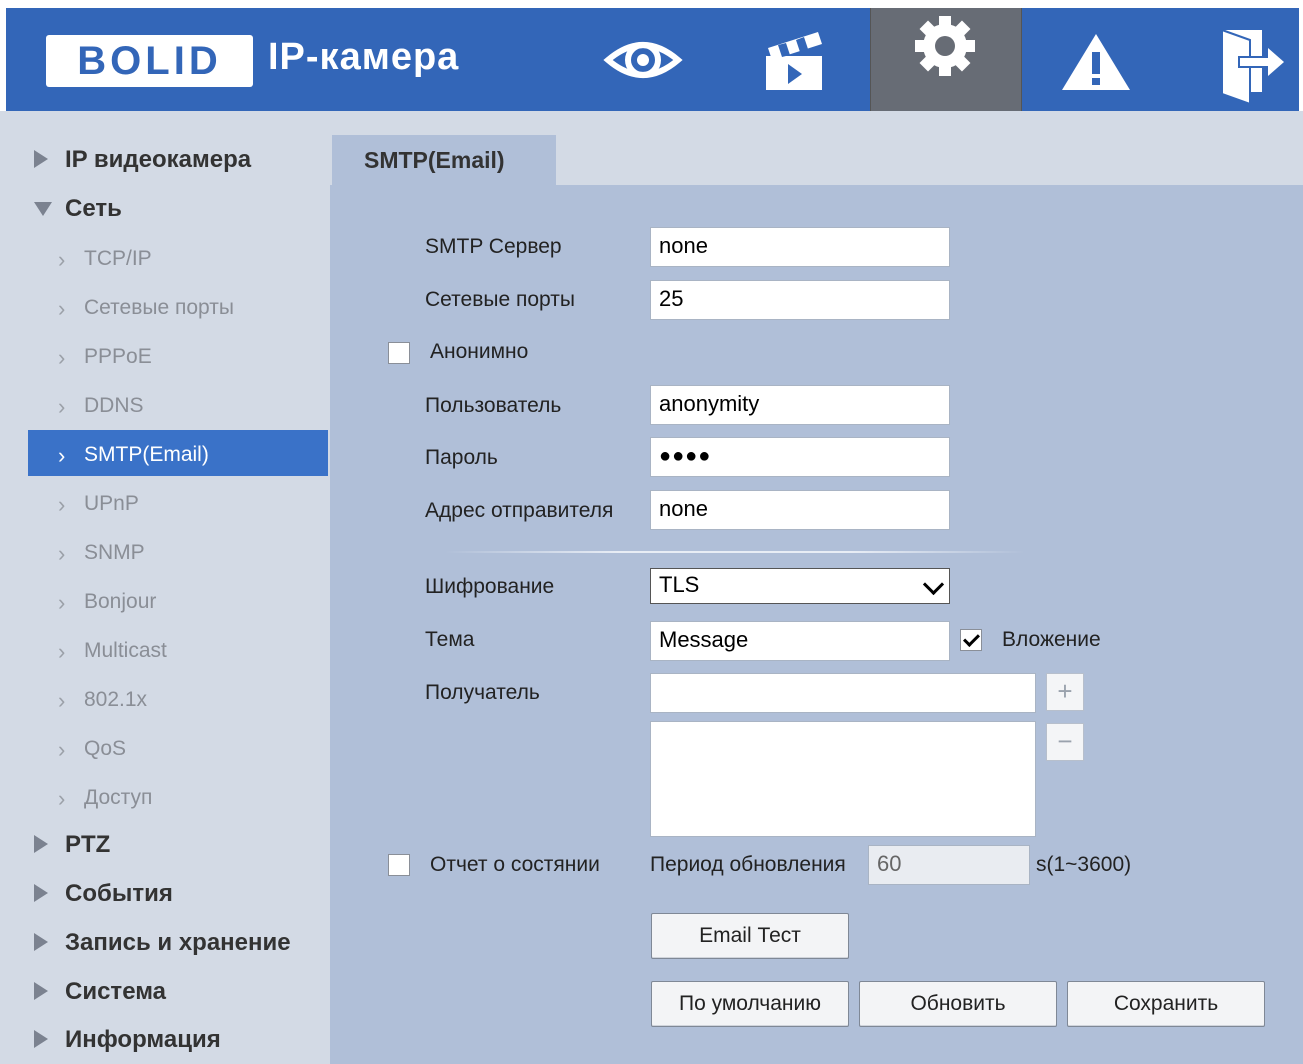  I want to click on recipient-label: Получатель, so click(482, 692).